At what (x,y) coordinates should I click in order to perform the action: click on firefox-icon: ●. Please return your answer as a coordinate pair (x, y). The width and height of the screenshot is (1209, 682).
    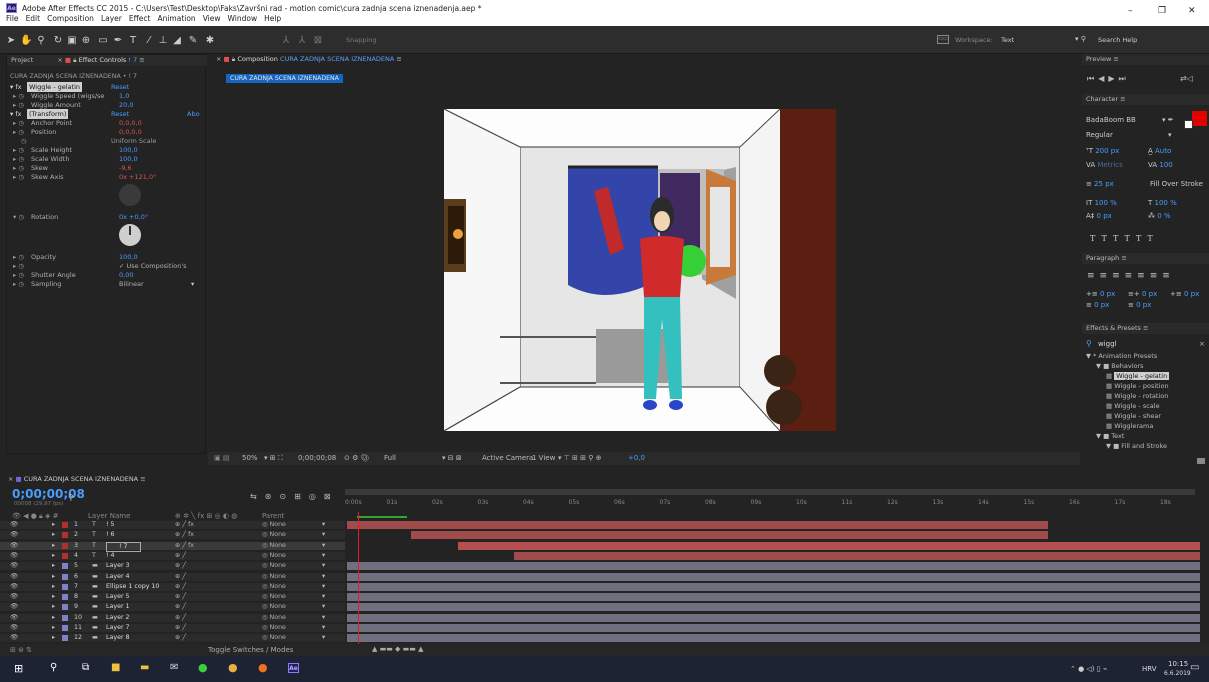
    Looking at the image, I should click on (263, 667).